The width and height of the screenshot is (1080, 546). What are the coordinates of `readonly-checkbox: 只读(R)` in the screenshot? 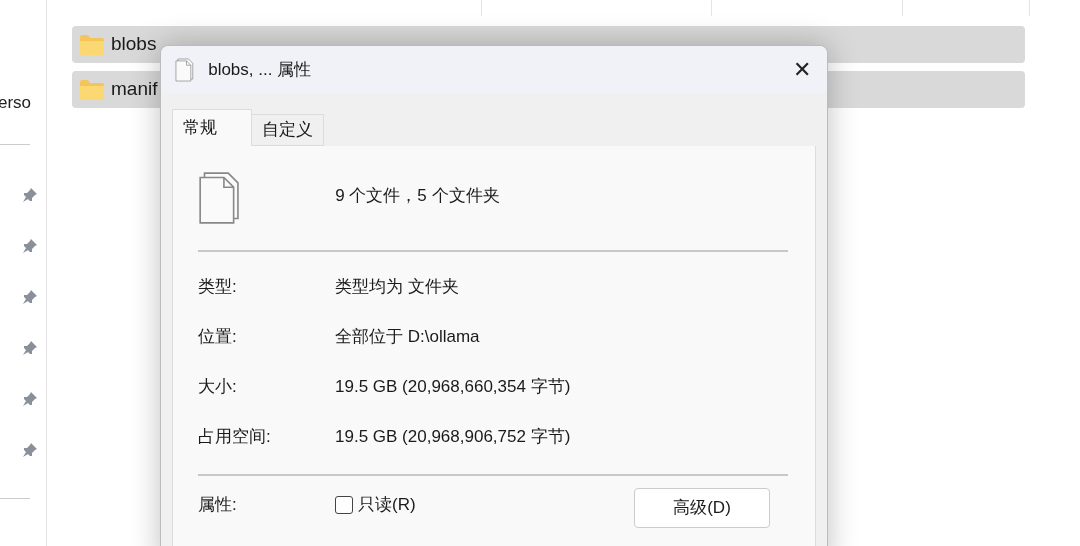 It's located at (375, 505).